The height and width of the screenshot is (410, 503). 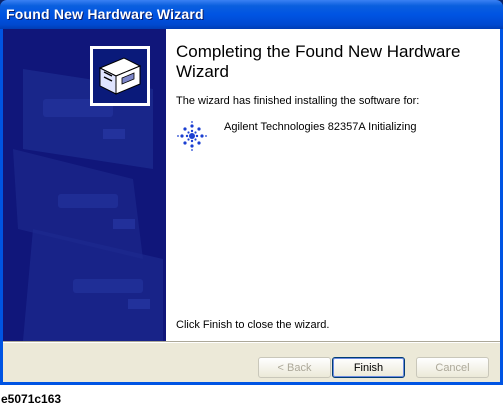 I want to click on figure-caption: e5071c163, so click(x=31, y=399).